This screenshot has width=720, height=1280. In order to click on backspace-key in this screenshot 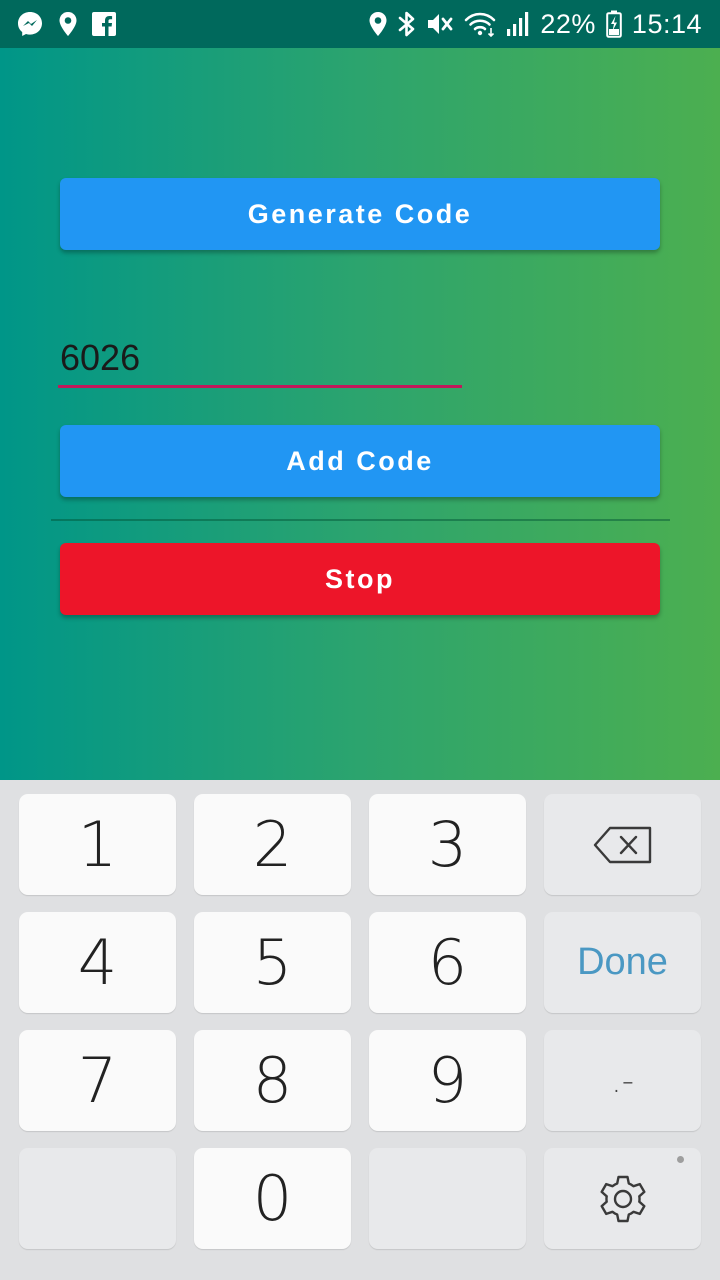, I will do `click(622, 844)`.